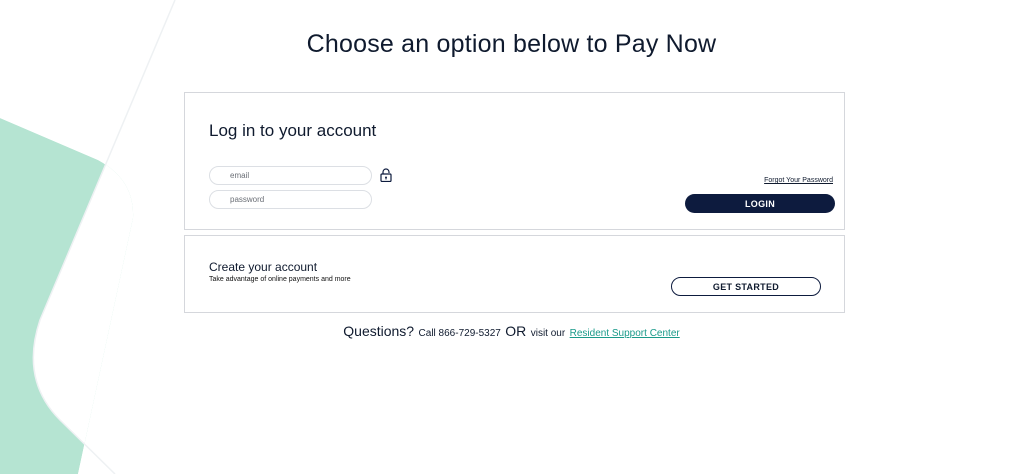  What do you see at coordinates (516, 331) in the screenshot?
I see `or-text: OR` at bounding box center [516, 331].